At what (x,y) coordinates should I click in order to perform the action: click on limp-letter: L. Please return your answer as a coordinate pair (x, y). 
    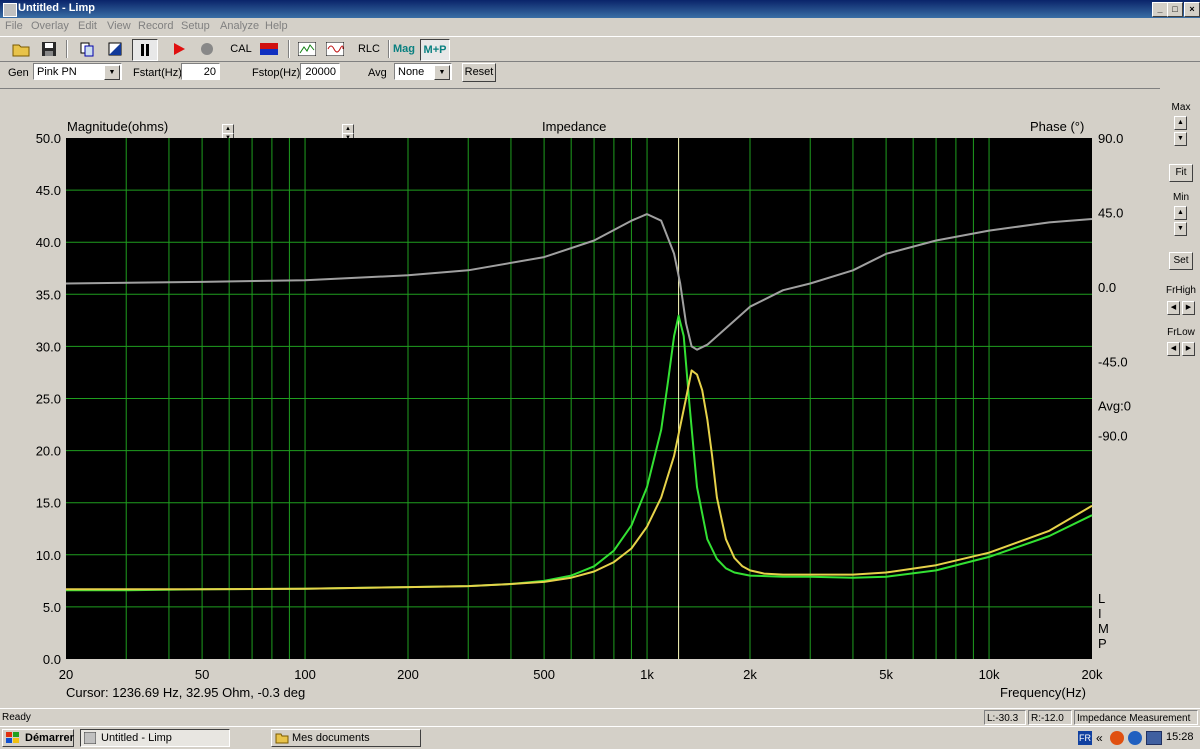
    Looking at the image, I should click on (1101, 598).